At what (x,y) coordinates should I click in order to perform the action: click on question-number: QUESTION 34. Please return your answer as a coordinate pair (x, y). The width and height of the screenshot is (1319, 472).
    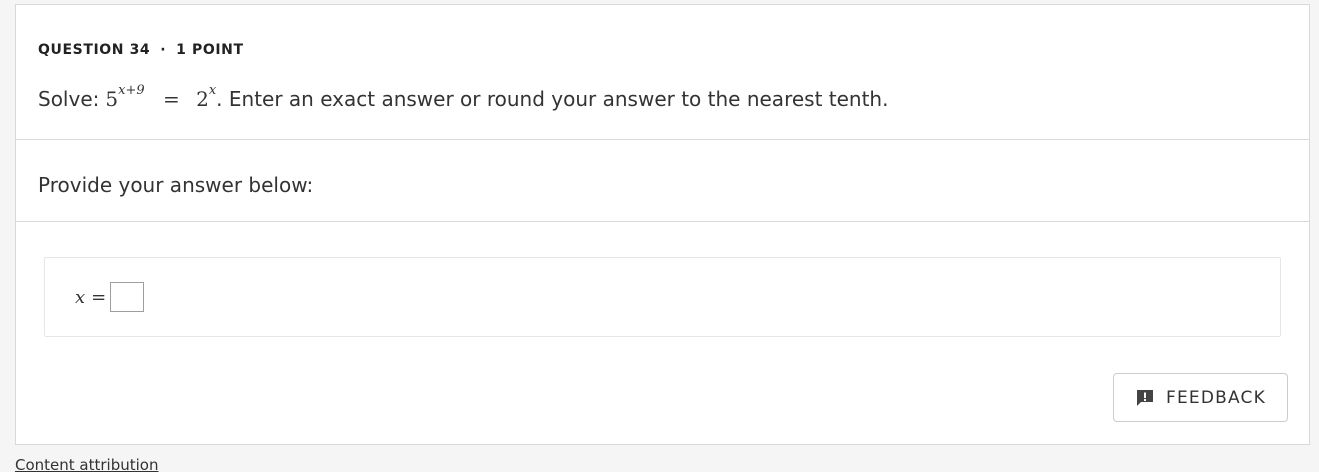
    Looking at the image, I should click on (94, 50).